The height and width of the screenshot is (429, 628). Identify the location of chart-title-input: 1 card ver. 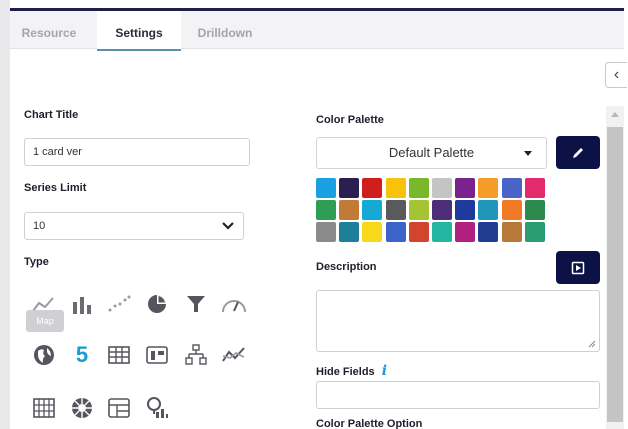
(137, 152).